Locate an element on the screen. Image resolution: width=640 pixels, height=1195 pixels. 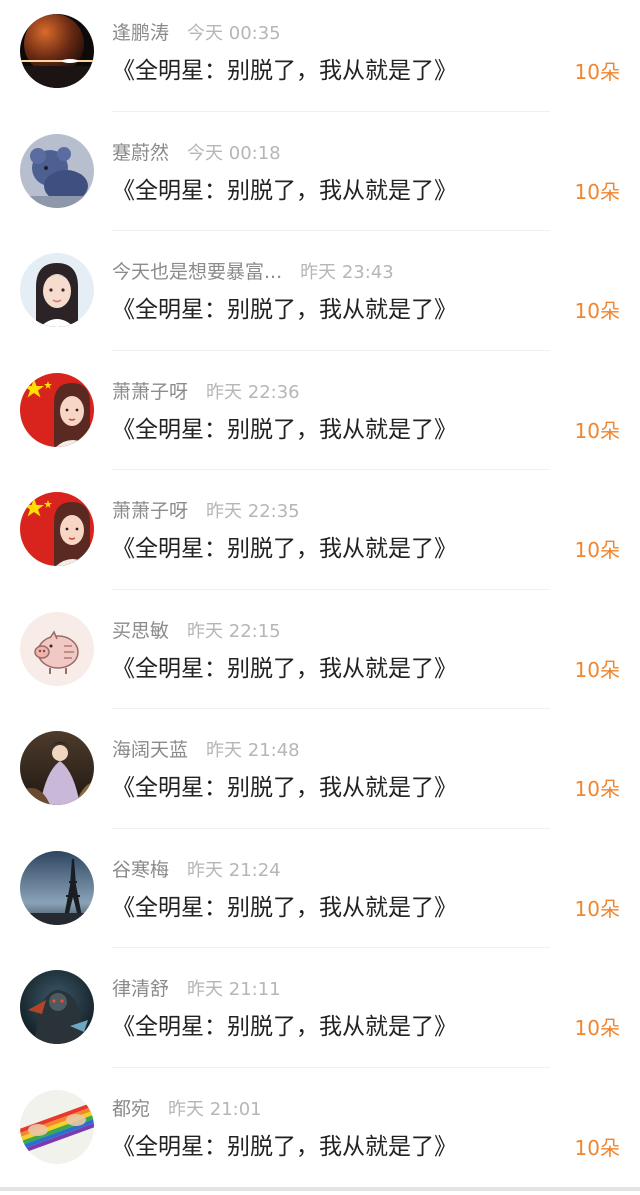
user-name: 蹇蔚然 is located at coordinates (140, 153).